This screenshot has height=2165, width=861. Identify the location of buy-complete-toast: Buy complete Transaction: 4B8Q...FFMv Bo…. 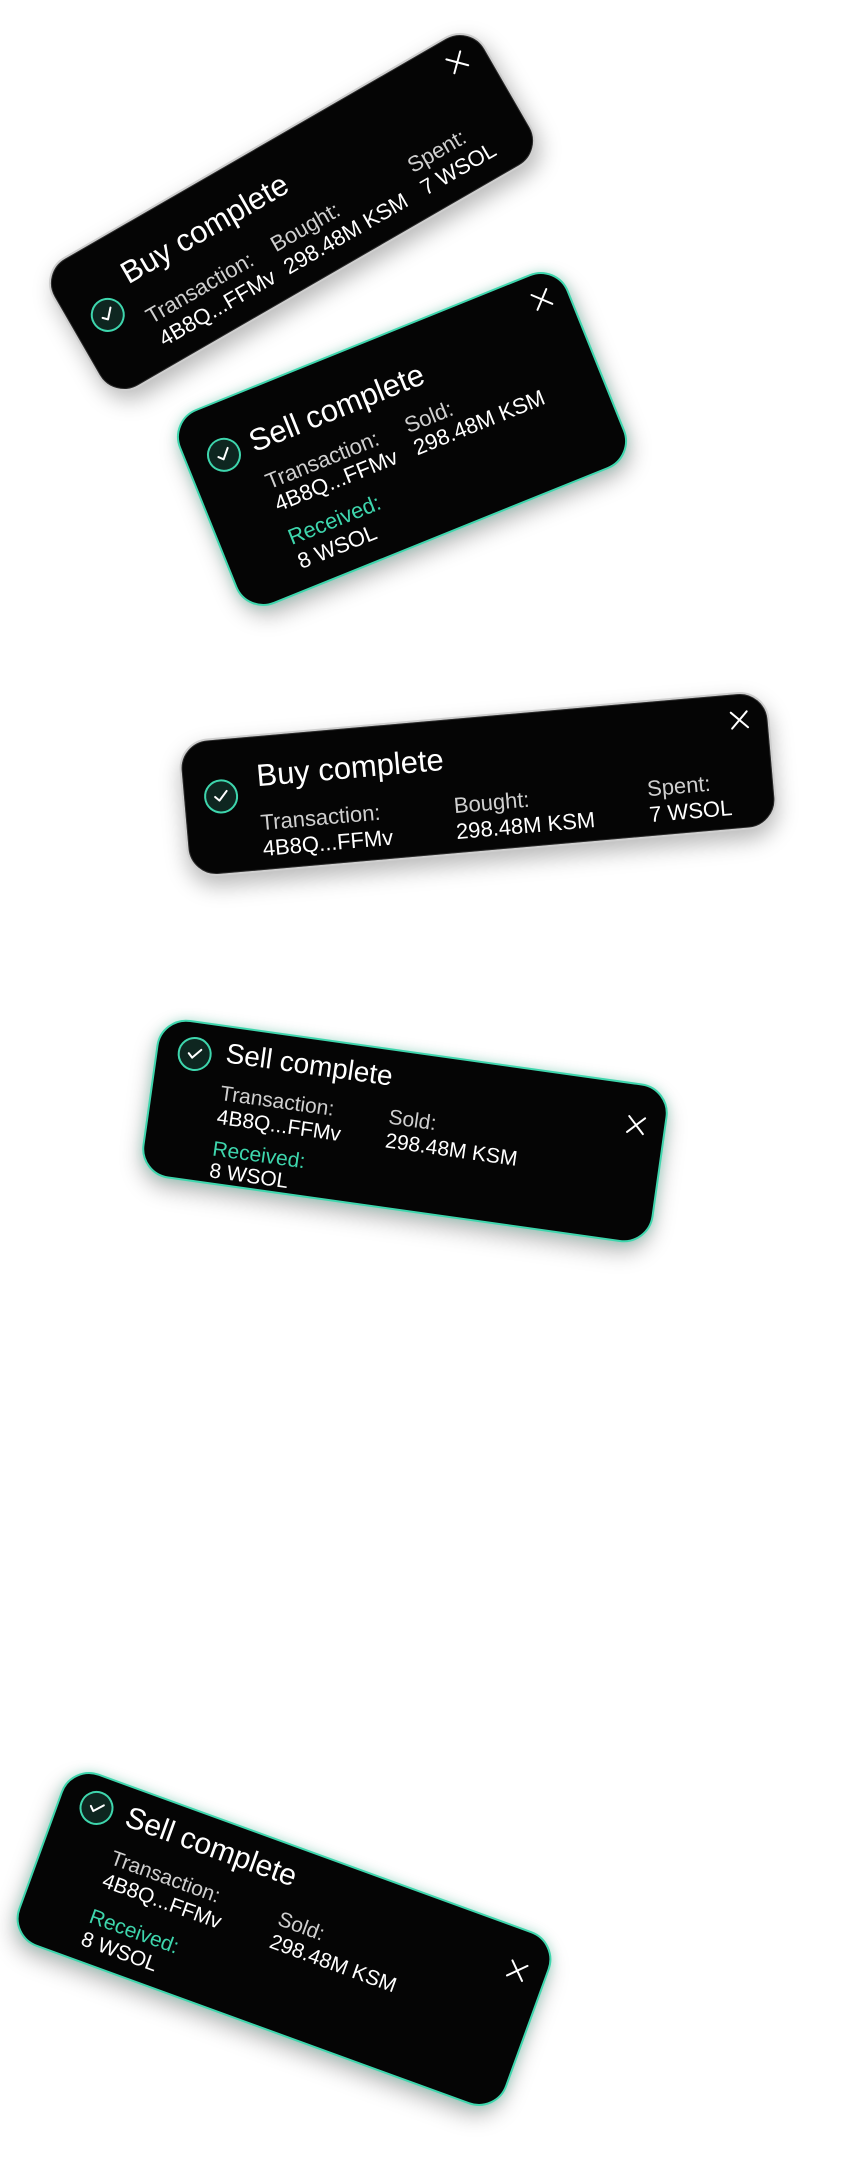
(478, 784).